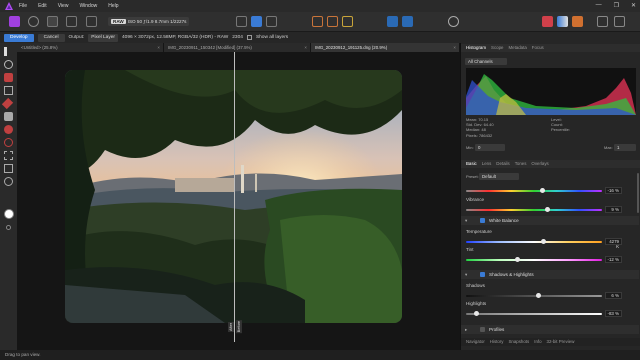  I want to click on saturation-knob, so click(542, 190).